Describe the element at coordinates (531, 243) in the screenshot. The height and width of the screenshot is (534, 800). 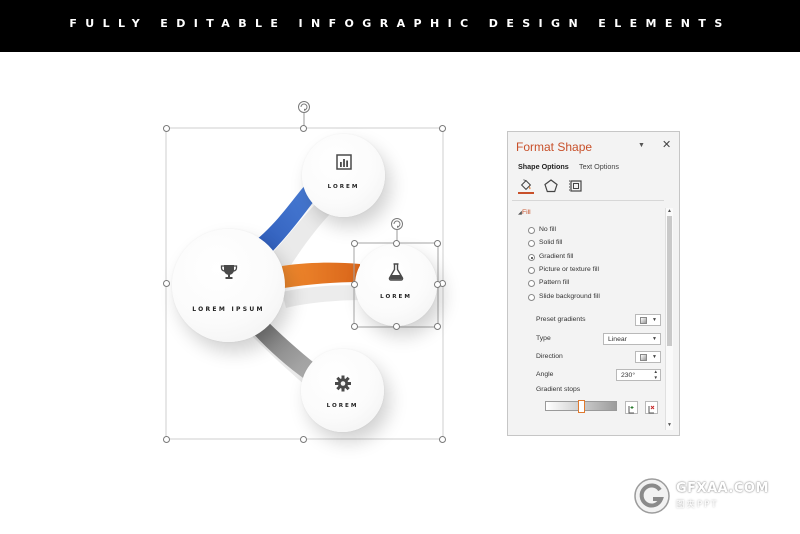
I see `radio-solid-fill` at that location.